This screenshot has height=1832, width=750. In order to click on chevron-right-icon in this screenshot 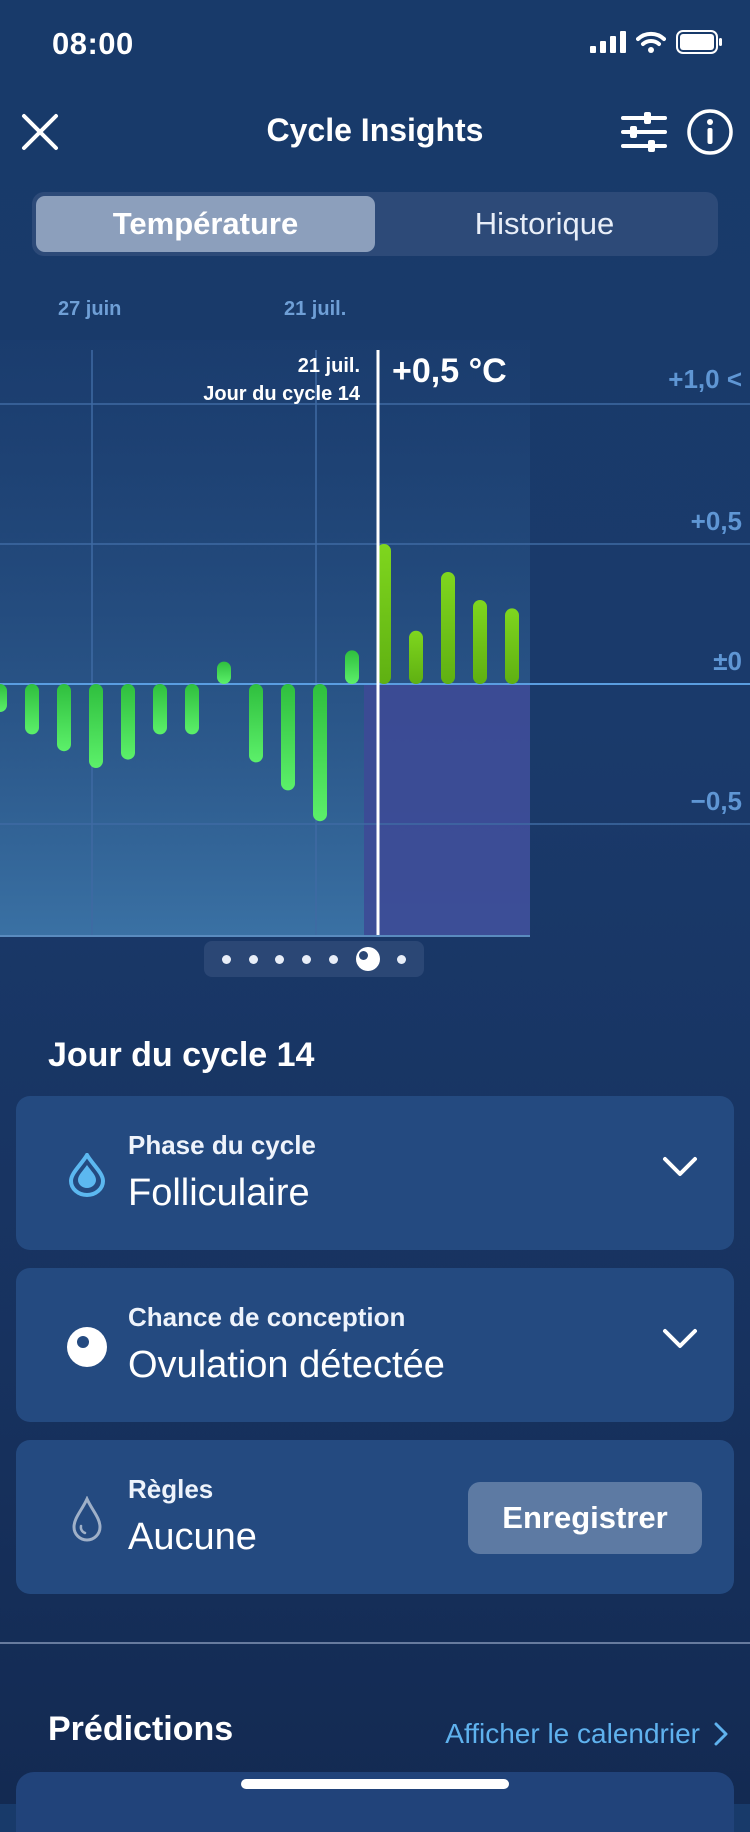, I will do `click(721, 1734)`.